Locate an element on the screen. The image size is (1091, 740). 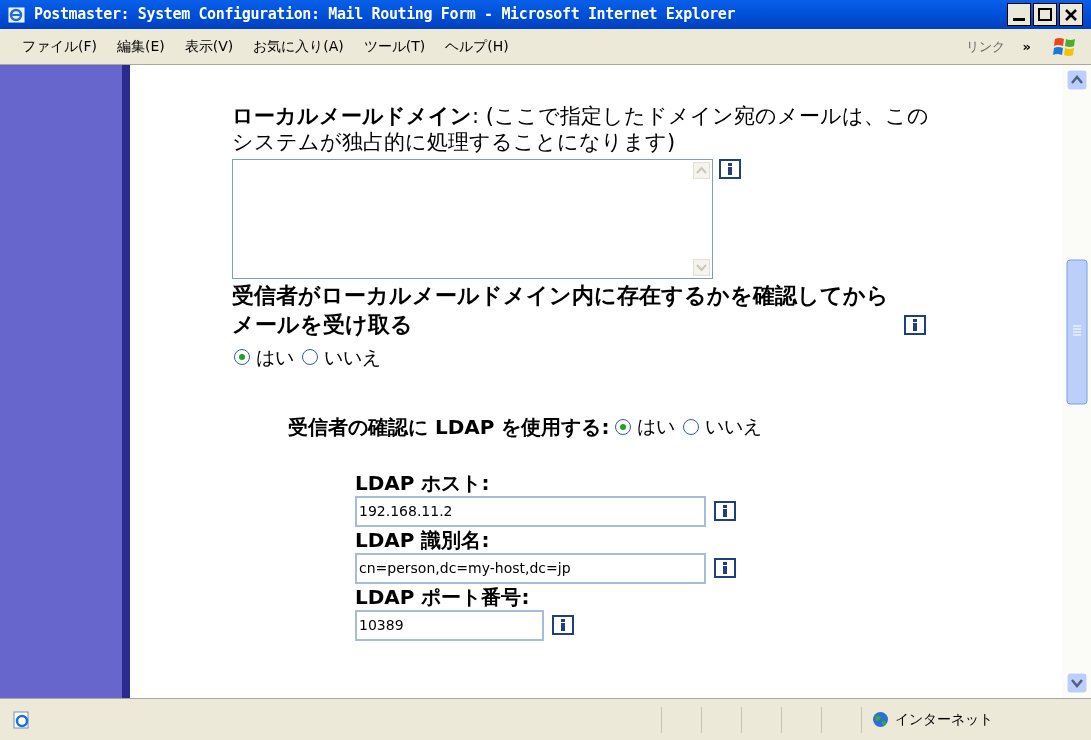
field-label: LDAP ポート番号: is located at coordinates (443, 596).